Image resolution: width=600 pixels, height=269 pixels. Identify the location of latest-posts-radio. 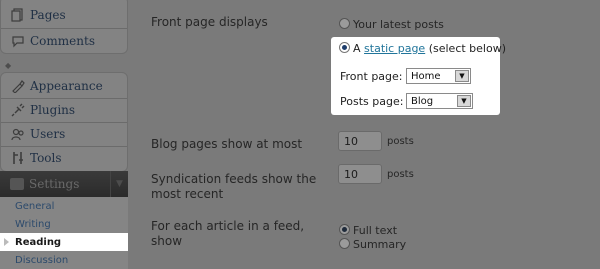
(344, 23).